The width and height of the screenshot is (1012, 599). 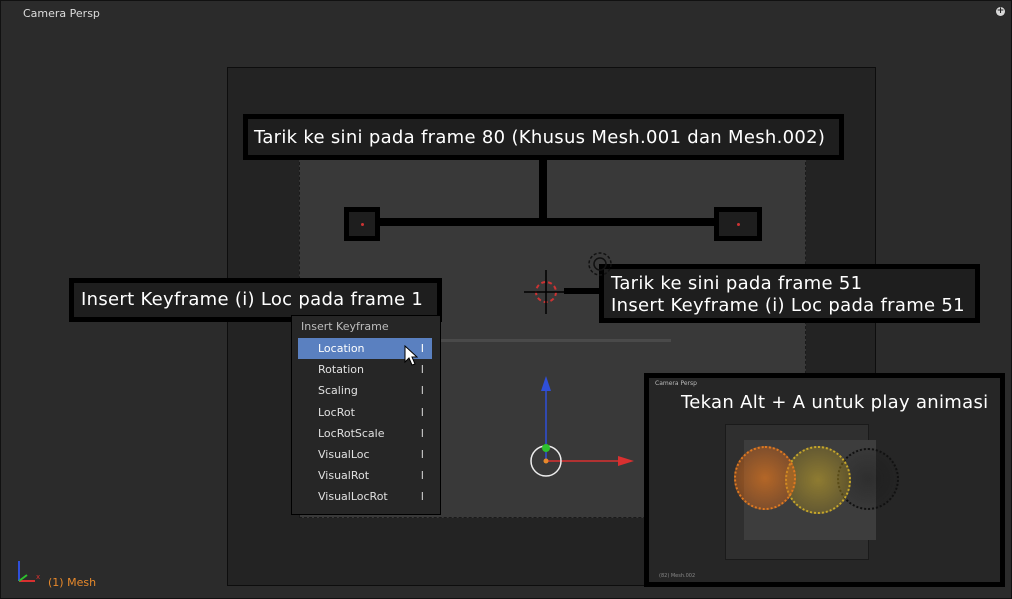 I want to click on menu-item-scaling: Scaling I, so click(x=366, y=390).